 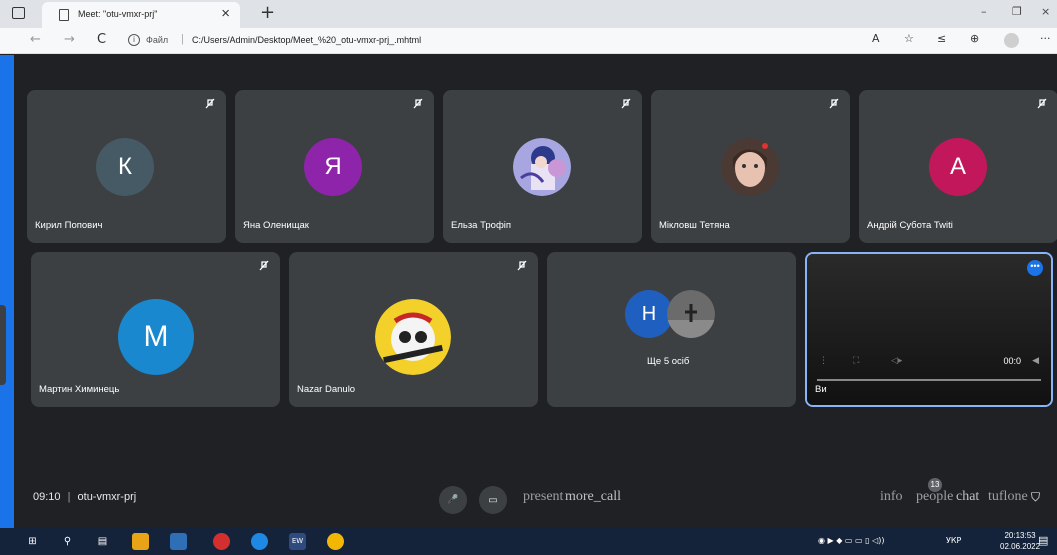 I want to click on anime-avatar-photo, so click(x=542, y=167).